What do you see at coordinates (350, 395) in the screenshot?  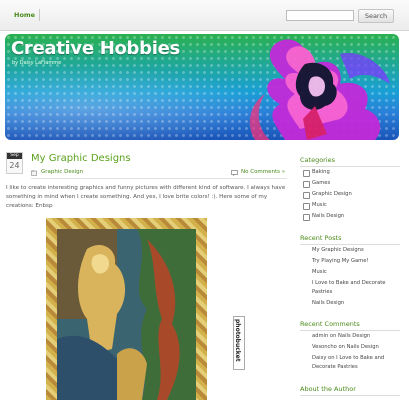 I see `about-author-divider` at bounding box center [350, 395].